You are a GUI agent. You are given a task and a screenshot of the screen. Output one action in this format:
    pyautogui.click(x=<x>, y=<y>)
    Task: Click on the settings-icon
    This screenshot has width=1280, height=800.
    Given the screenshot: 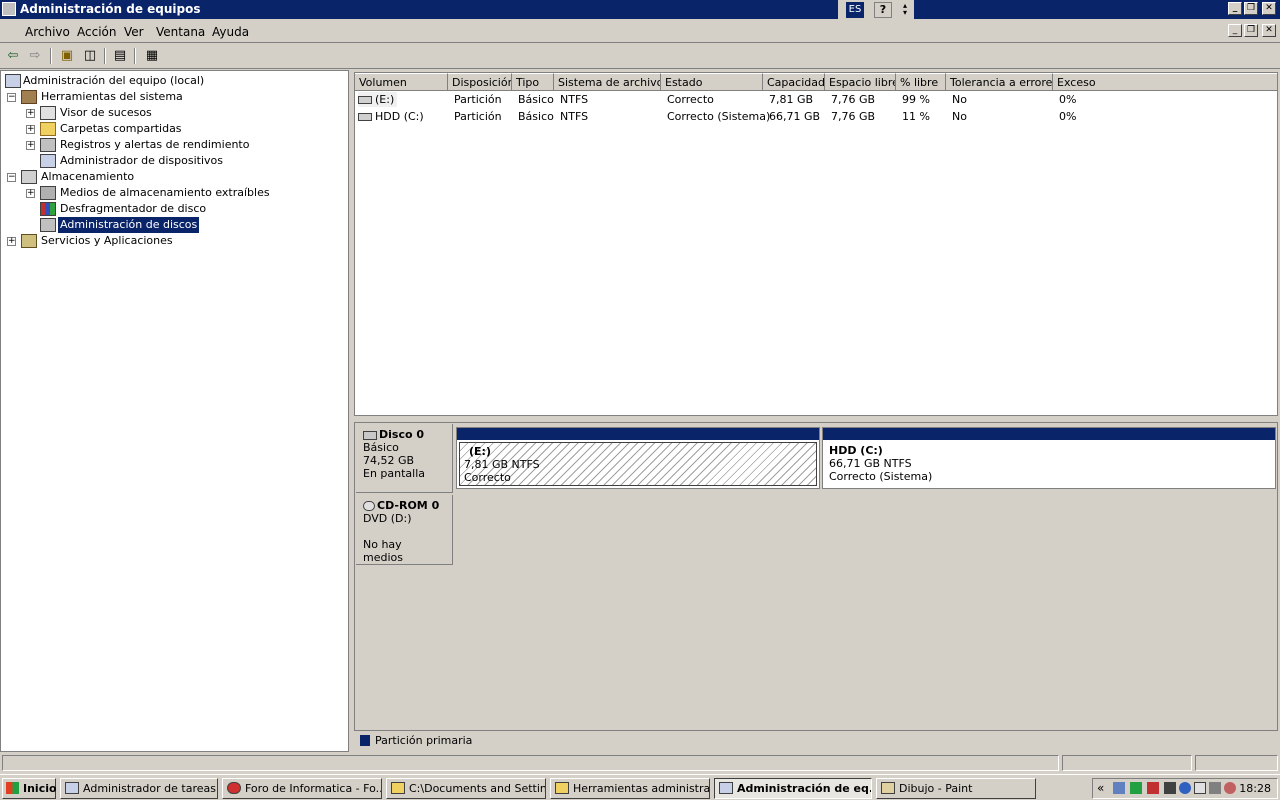 What is the action you would take?
    pyautogui.click(x=1215, y=788)
    